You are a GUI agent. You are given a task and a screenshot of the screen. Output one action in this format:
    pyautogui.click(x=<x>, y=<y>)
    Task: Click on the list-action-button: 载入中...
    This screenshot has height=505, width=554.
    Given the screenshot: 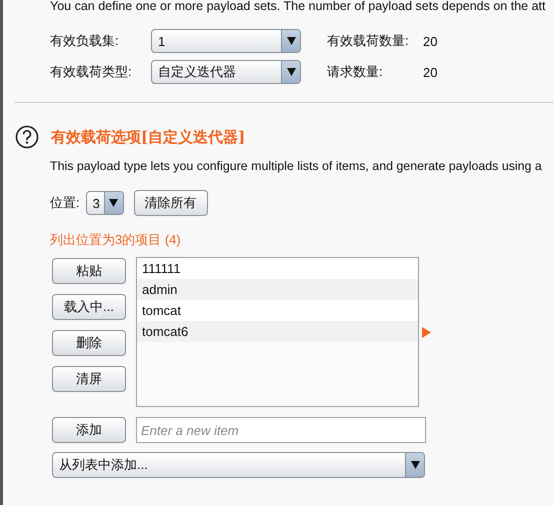 What is the action you would take?
    pyautogui.click(x=89, y=307)
    